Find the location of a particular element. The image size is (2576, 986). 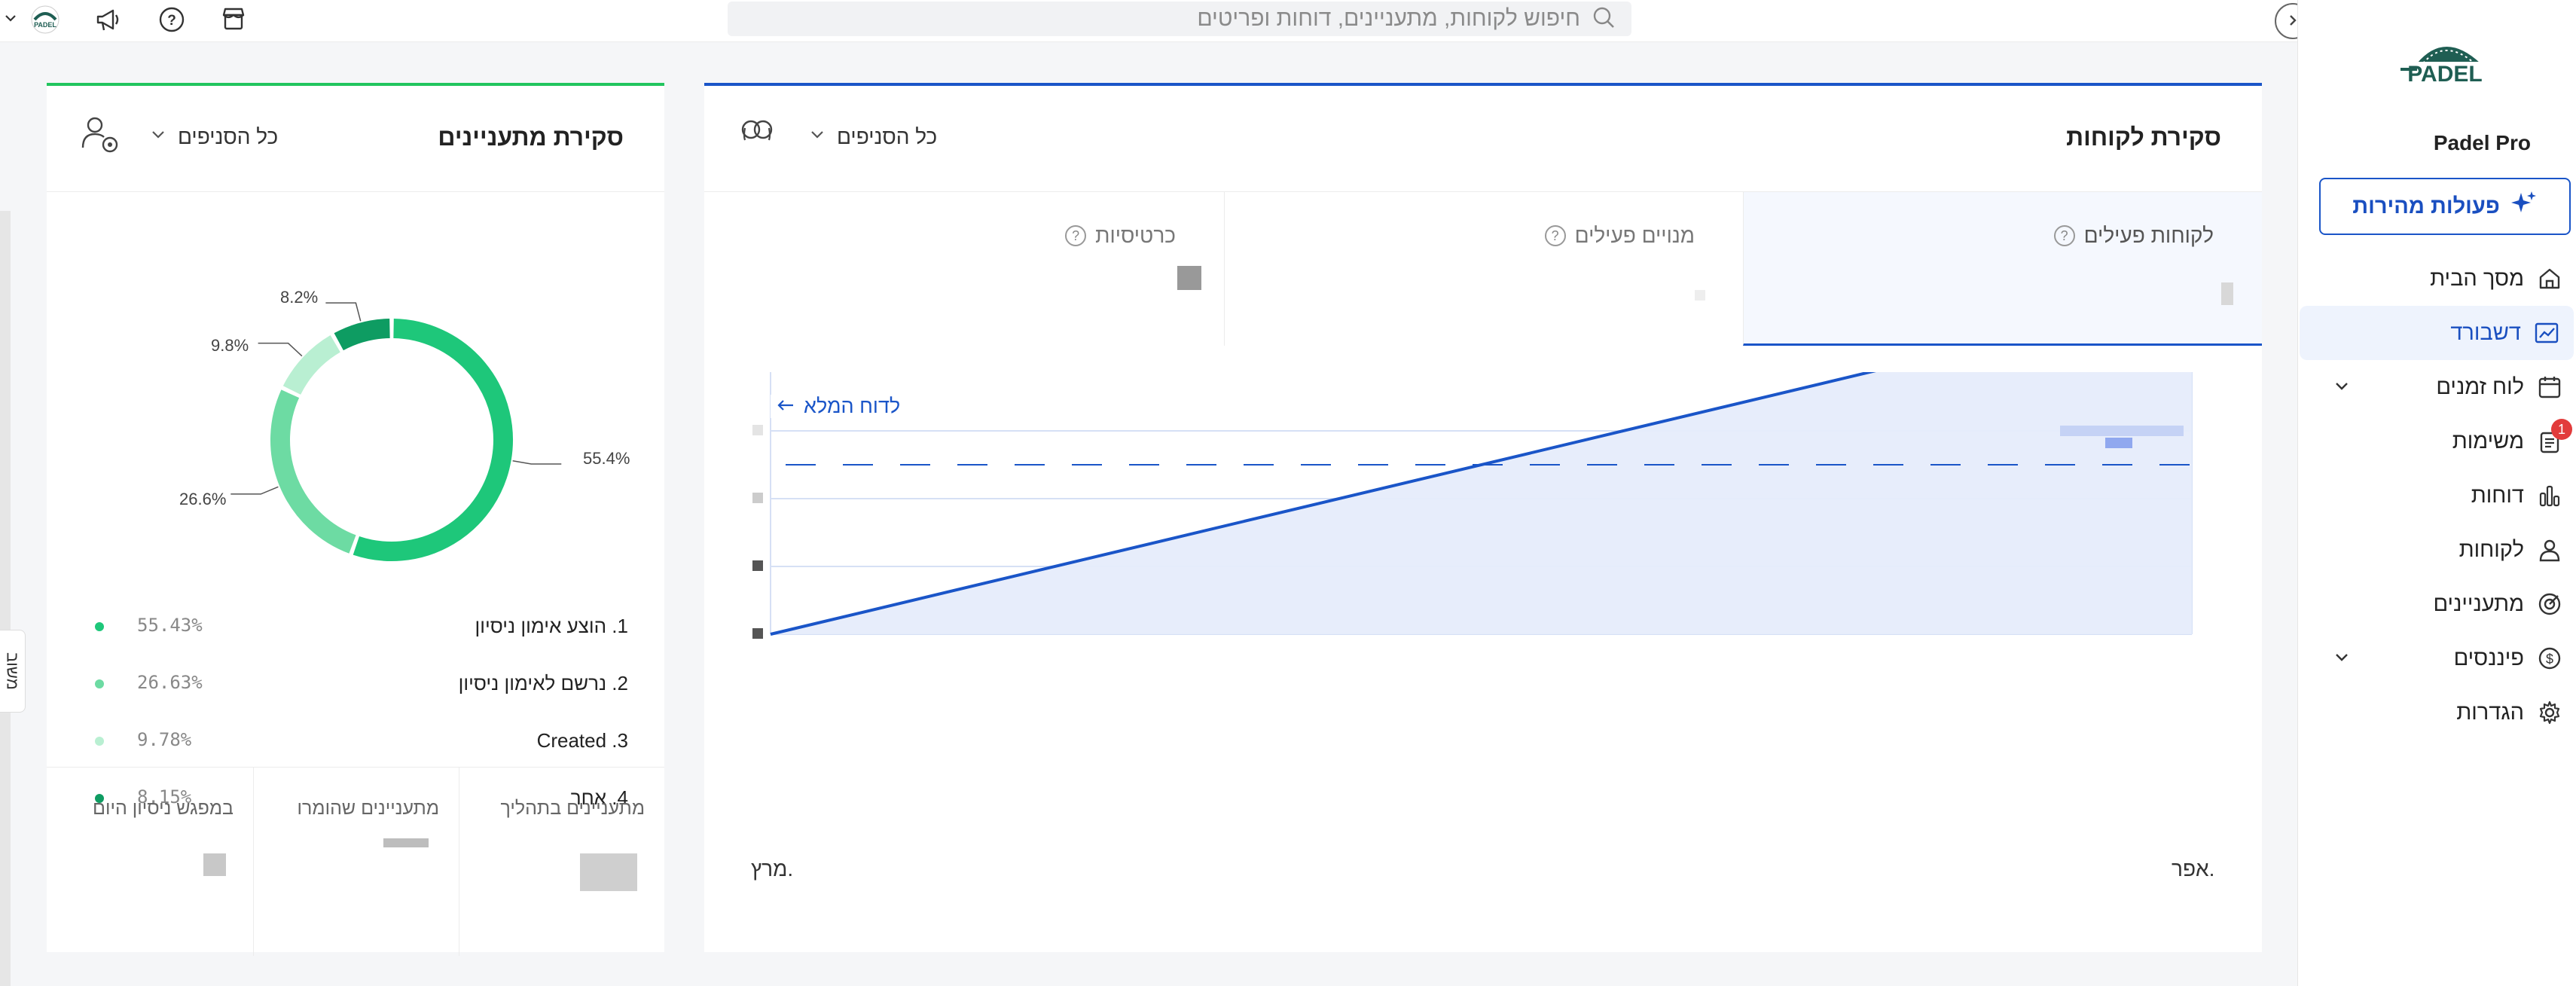

quick-actions-button: פעולות מהירות is located at coordinates (2445, 207).